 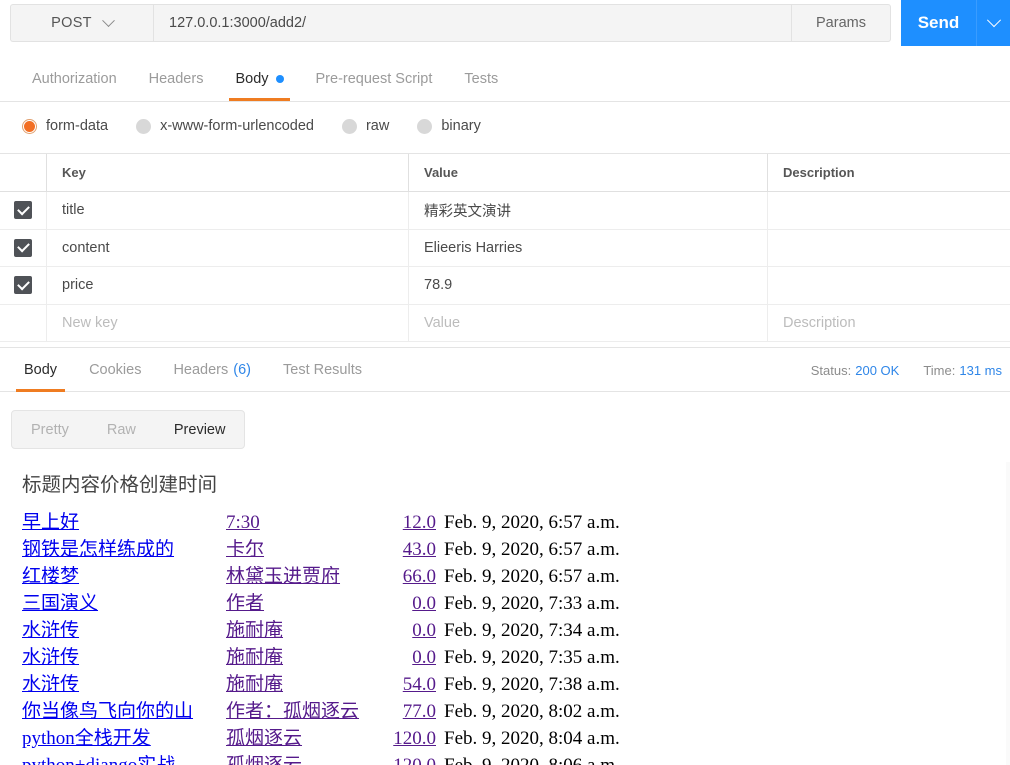 I want to click on book-content-link: 林黛玉进贾府, so click(x=283, y=576).